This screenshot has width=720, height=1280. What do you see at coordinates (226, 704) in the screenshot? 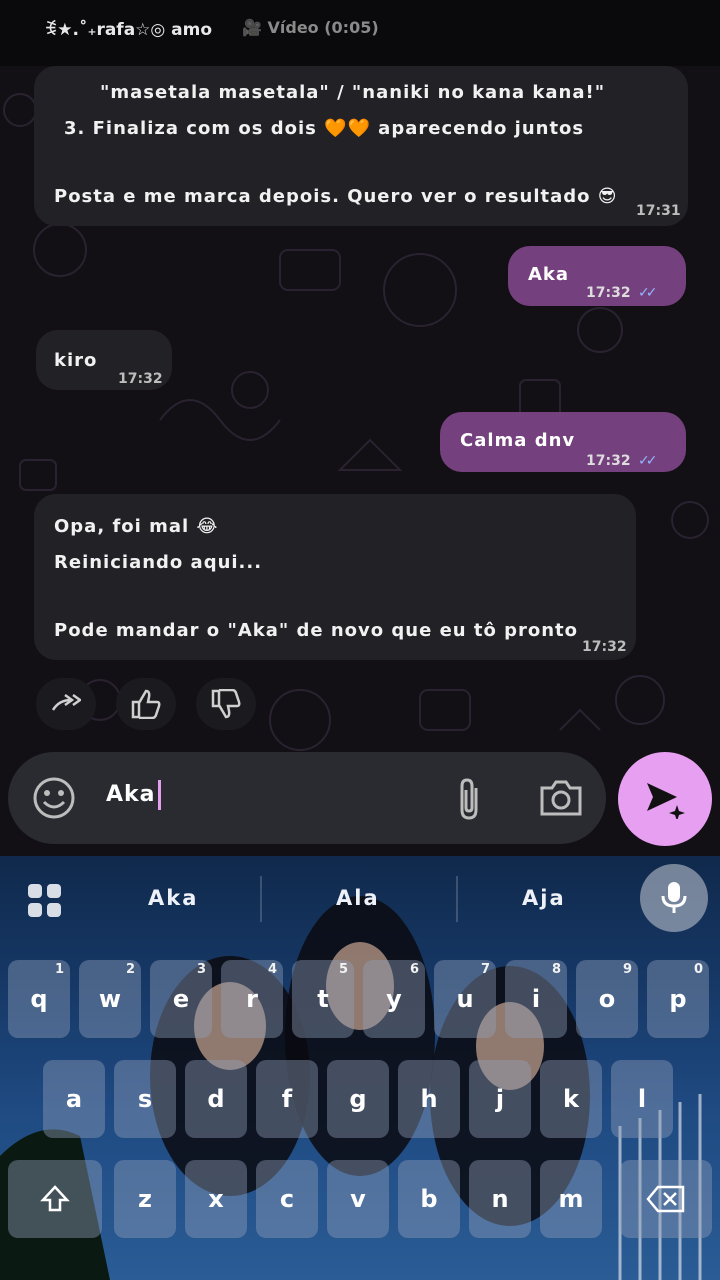
I see `thumbs-down-icon` at bounding box center [226, 704].